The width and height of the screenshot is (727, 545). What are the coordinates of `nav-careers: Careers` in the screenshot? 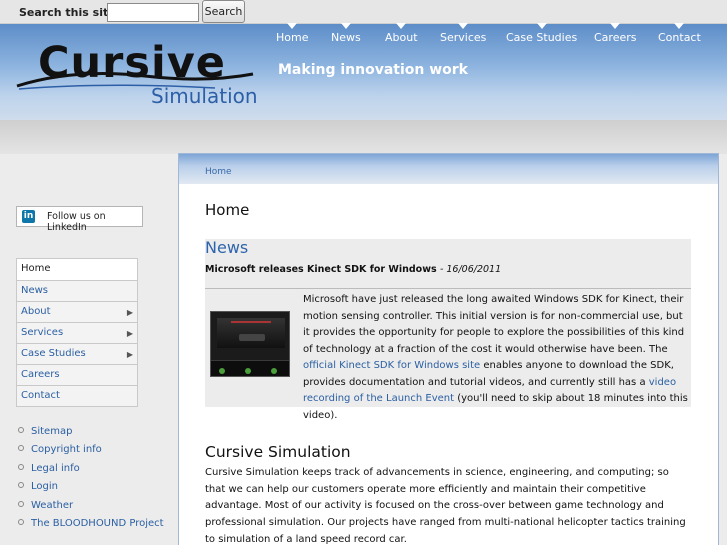 It's located at (615, 33).